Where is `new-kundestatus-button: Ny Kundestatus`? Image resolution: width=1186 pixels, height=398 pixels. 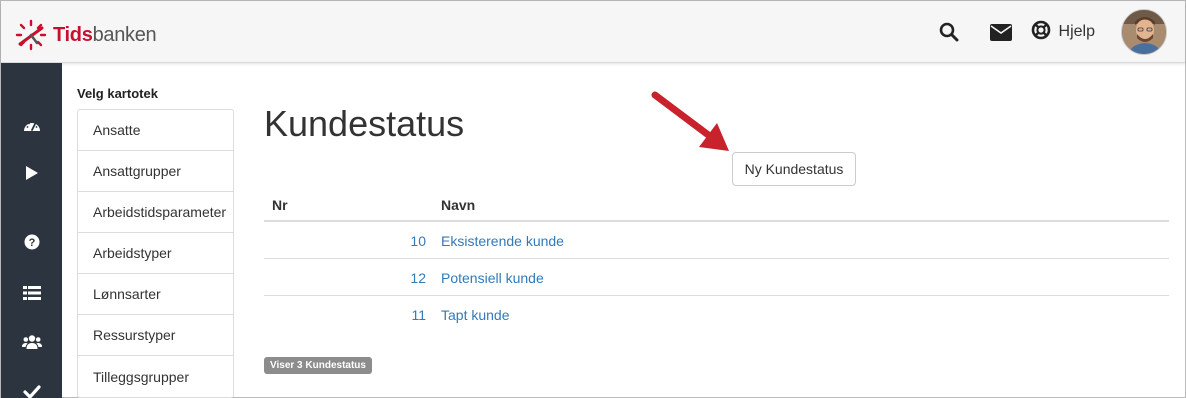
new-kundestatus-button: Ny Kundestatus is located at coordinates (794, 169).